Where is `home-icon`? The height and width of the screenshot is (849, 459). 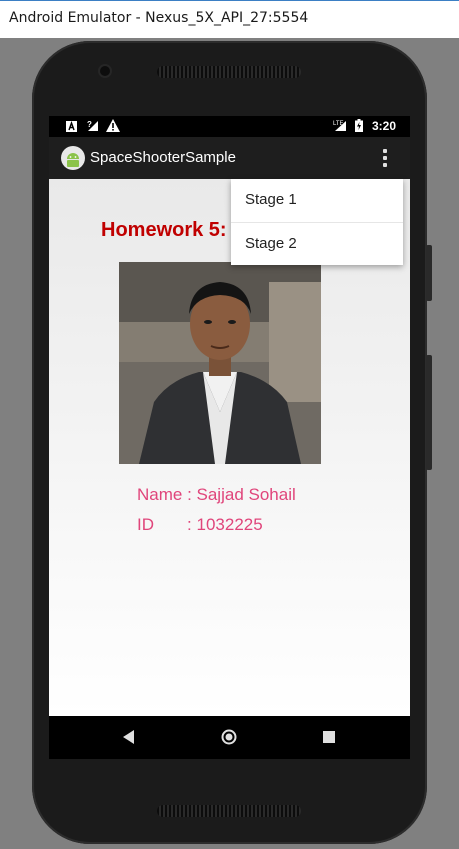
home-icon is located at coordinates (229, 739).